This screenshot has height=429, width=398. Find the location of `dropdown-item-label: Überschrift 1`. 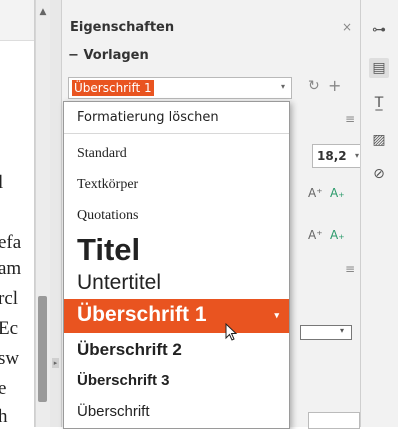

dropdown-item-label: Überschrift 1 is located at coordinates (142, 314).